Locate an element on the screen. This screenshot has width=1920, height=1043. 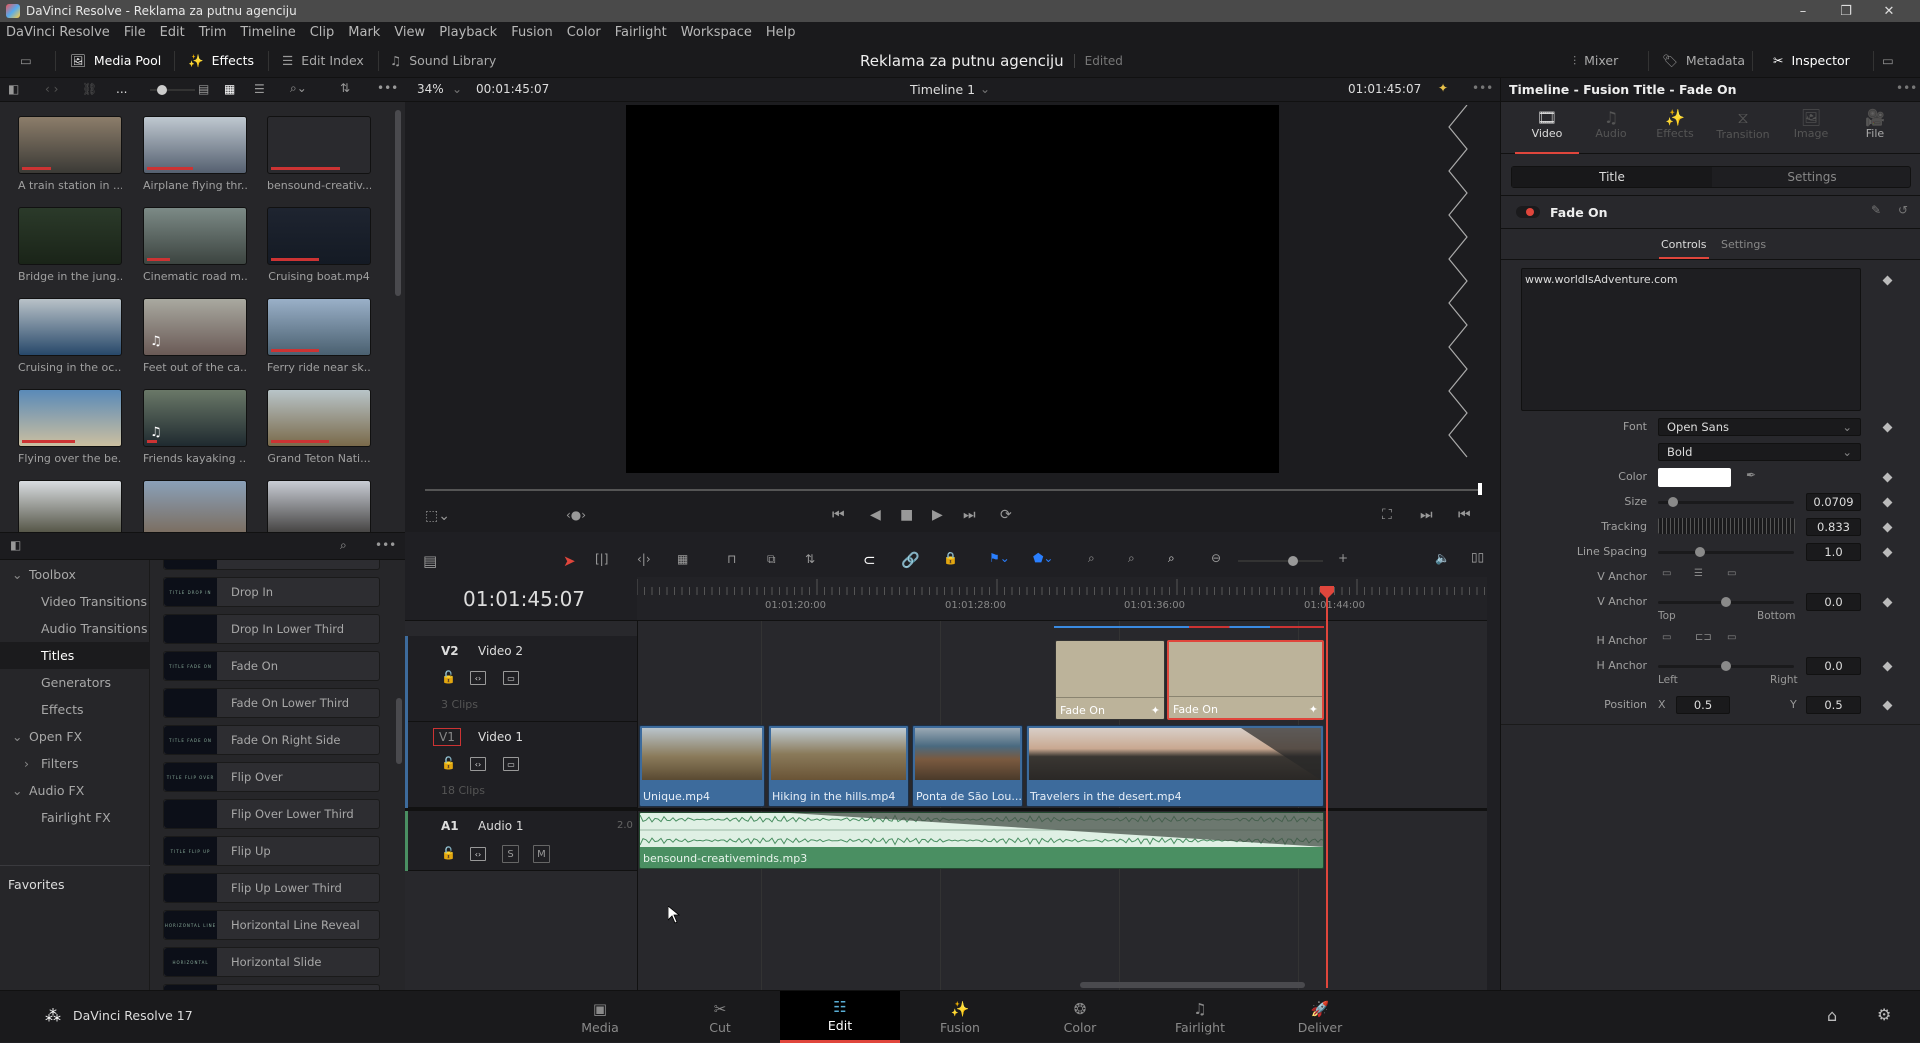
next-edit-icon: ⏭ is located at coordinates (1426, 515).